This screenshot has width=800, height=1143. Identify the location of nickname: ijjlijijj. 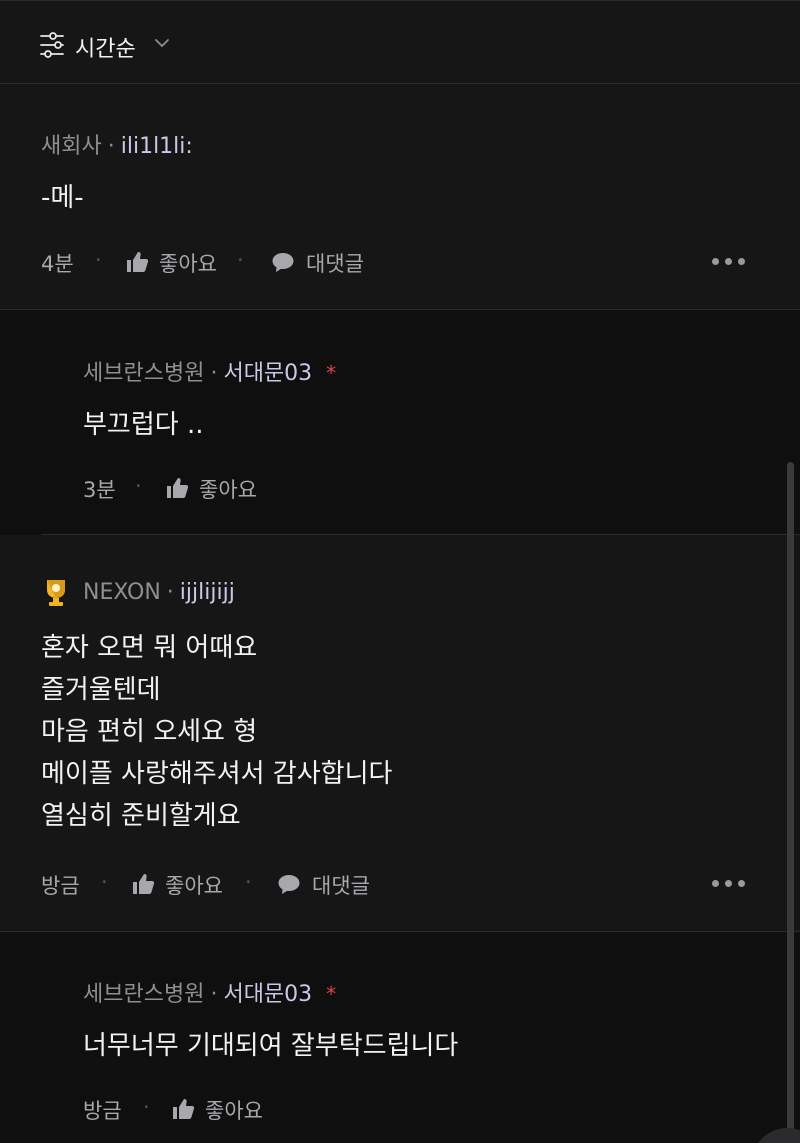
(207, 592).